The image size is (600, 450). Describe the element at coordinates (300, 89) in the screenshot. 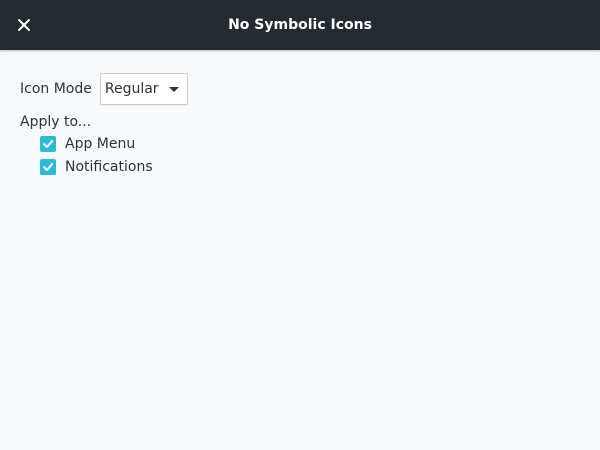

I see `icon-mode-row: Icon Mode Regular` at that location.